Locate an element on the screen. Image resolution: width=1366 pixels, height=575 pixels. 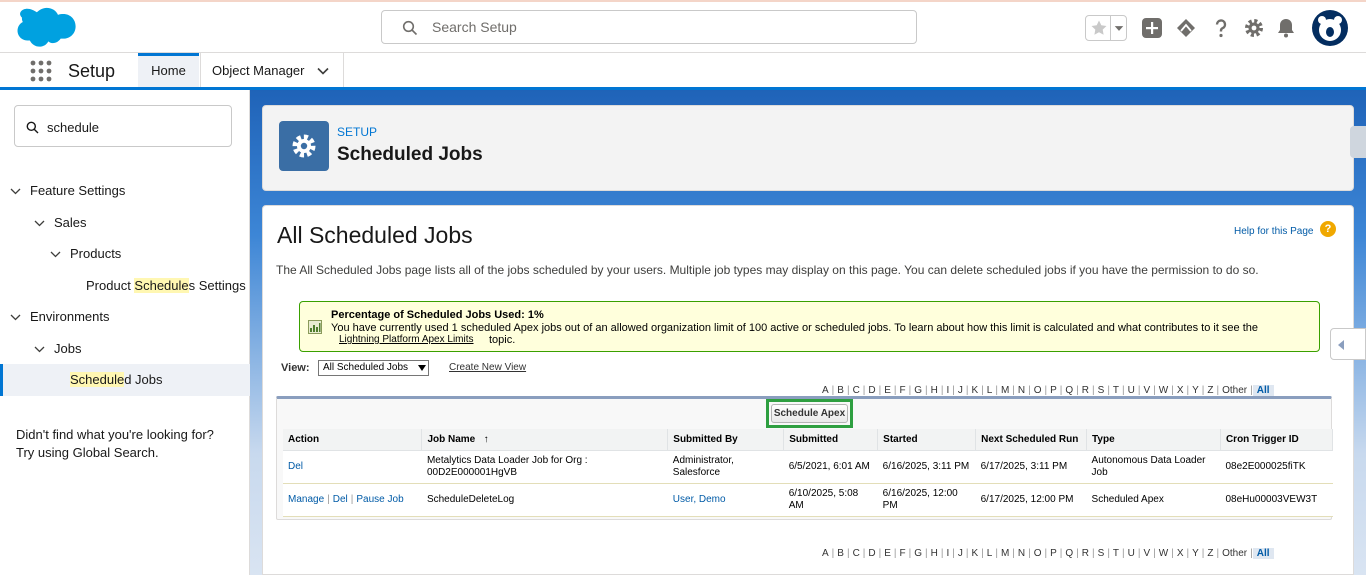
col-submitted-by: Submitted By is located at coordinates (726, 440).